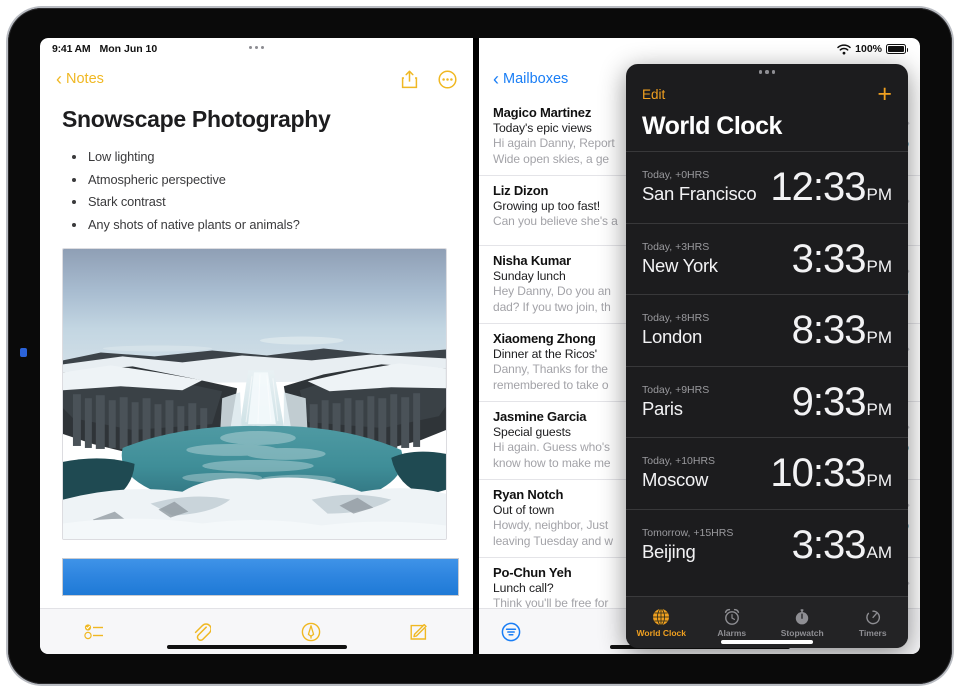 The height and width of the screenshot is (692, 960). Describe the element at coordinates (94, 631) in the screenshot. I see `checklist-button` at that location.